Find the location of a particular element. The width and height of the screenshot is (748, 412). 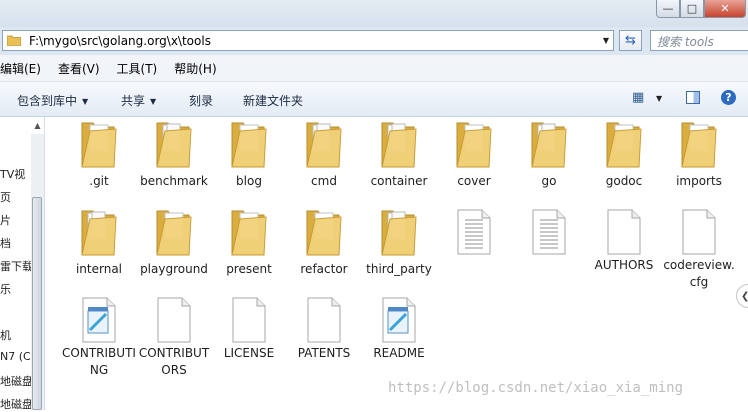

new-folder-button: 新建文件夹 is located at coordinates (273, 100).